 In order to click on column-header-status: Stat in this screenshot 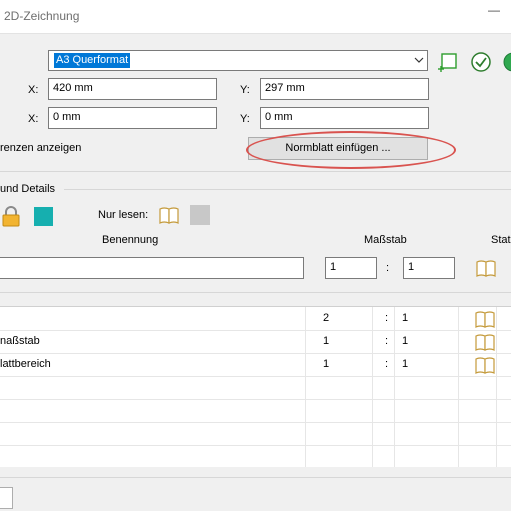, I will do `click(501, 240)`.